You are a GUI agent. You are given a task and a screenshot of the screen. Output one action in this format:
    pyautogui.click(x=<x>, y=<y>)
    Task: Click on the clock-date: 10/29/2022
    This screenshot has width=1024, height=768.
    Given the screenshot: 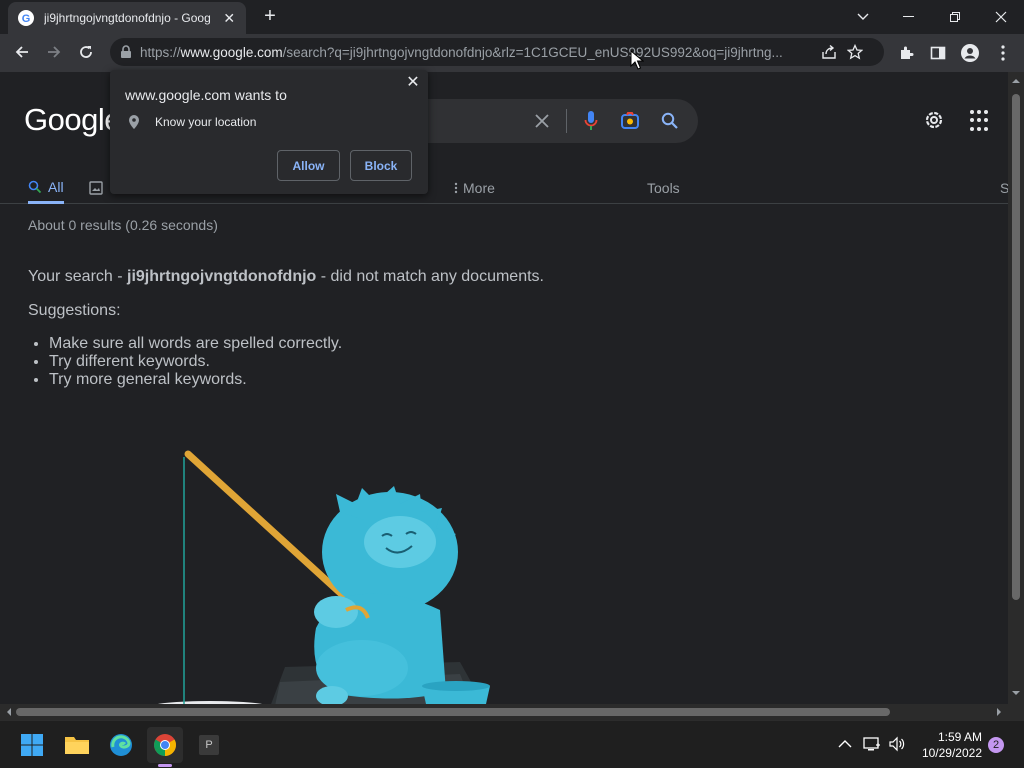 What is the action you would take?
    pyautogui.click(x=951, y=753)
    